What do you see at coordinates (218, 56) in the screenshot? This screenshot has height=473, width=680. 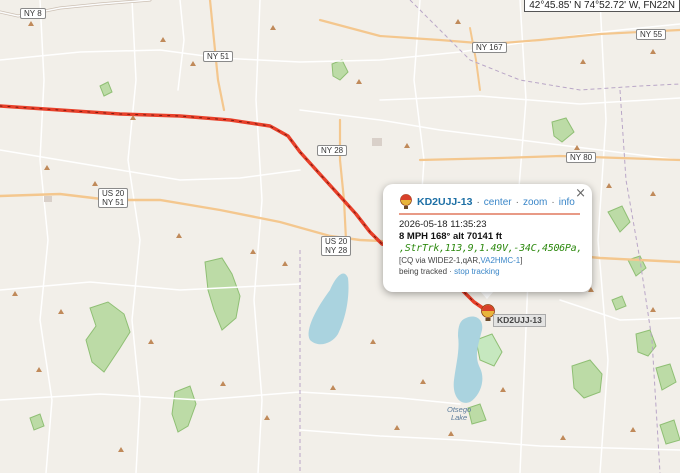 I see `route-shield-ny51: NY 51` at bounding box center [218, 56].